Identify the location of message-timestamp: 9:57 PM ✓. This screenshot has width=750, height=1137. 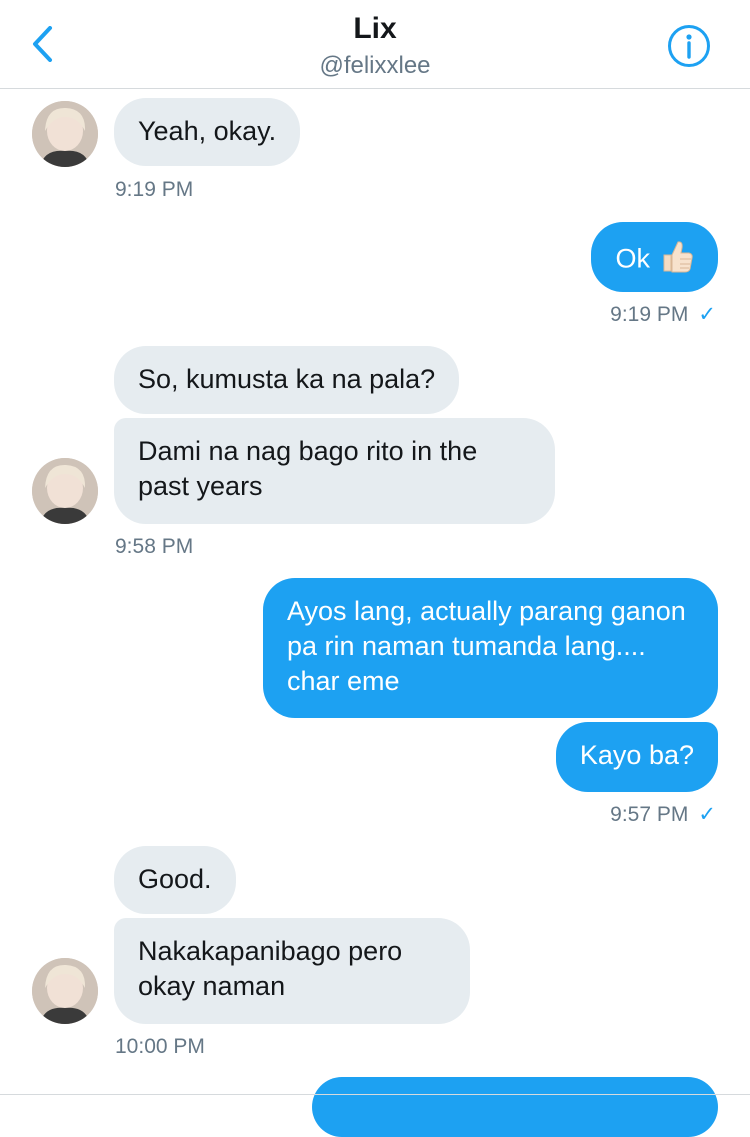
(663, 814).